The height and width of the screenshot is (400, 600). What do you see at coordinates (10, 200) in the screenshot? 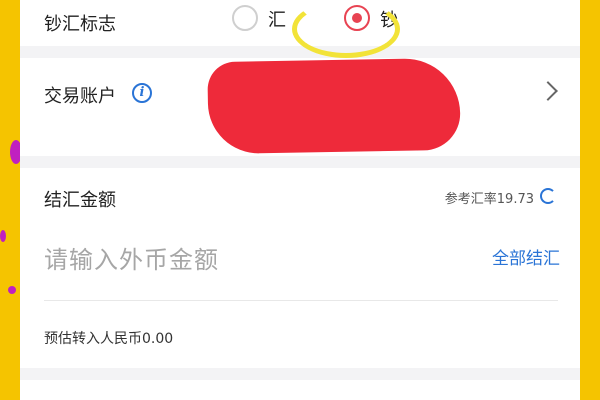
I see `left-background-strip` at bounding box center [10, 200].